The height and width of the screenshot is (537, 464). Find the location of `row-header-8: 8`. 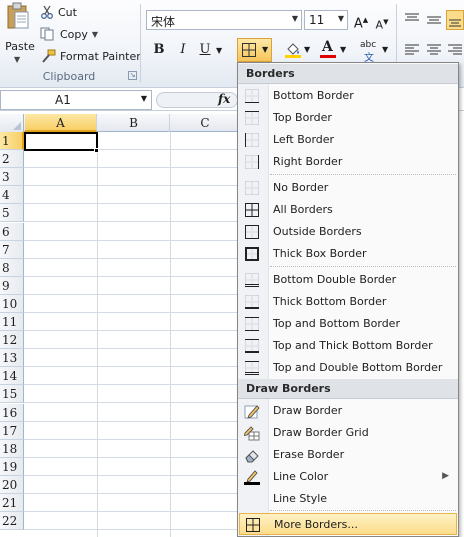

row-header-8: 8 is located at coordinates (12, 268).